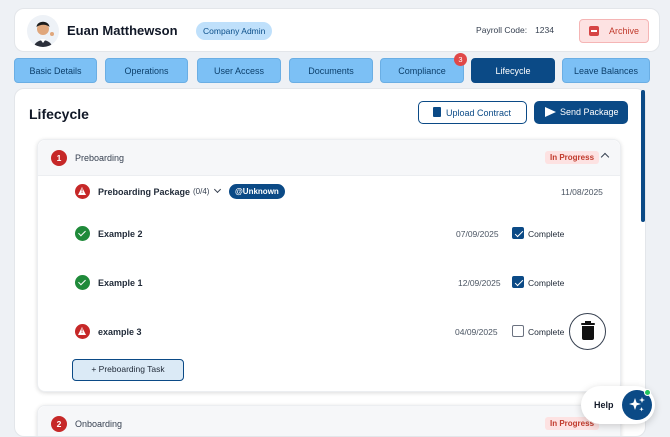  I want to click on task-date: 07/09/2025, so click(477, 234).